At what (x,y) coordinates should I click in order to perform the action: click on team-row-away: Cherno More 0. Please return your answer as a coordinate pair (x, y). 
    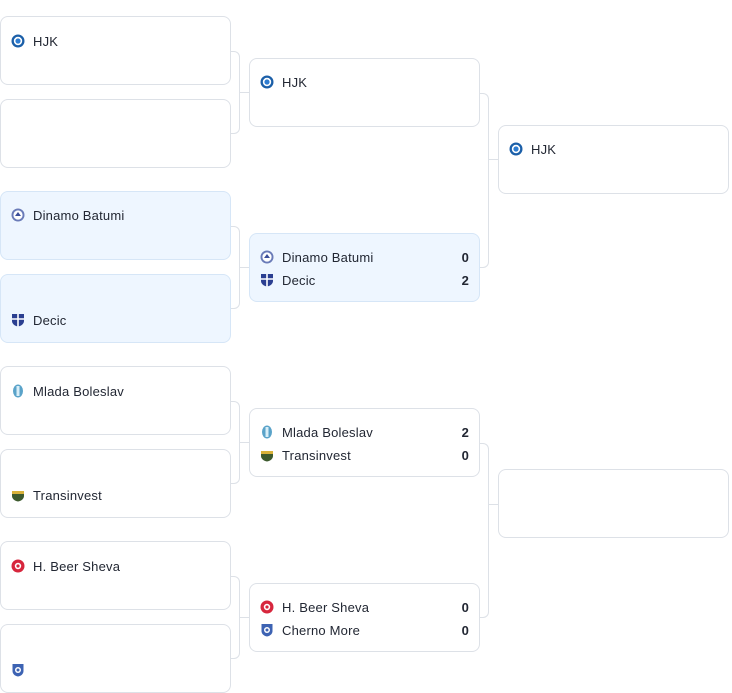
    Looking at the image, I should click on (364, 630).